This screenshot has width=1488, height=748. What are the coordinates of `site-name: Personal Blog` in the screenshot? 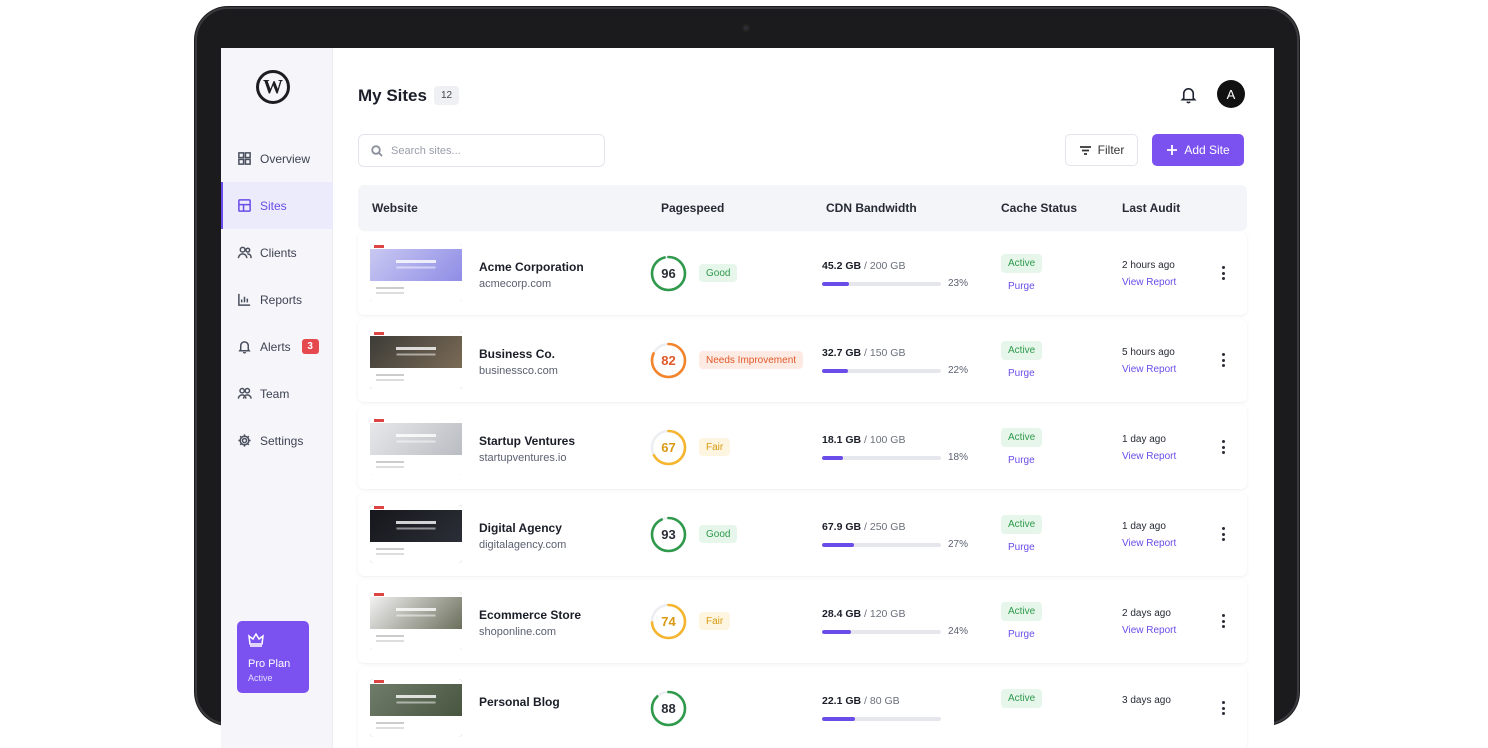 It's located at (519, 702).